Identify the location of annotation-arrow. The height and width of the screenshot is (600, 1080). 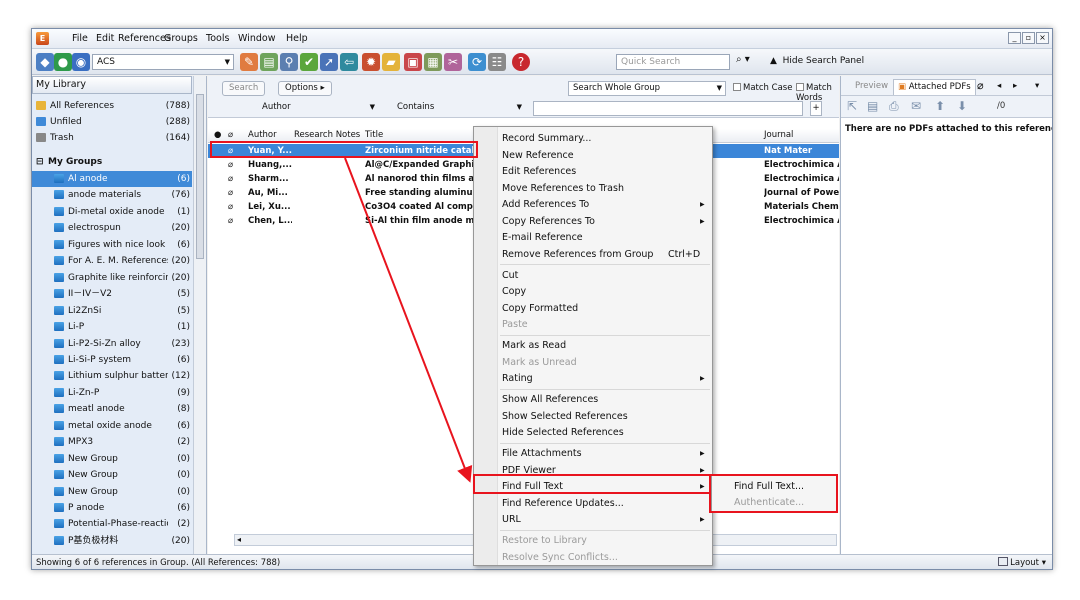
(408, 320).